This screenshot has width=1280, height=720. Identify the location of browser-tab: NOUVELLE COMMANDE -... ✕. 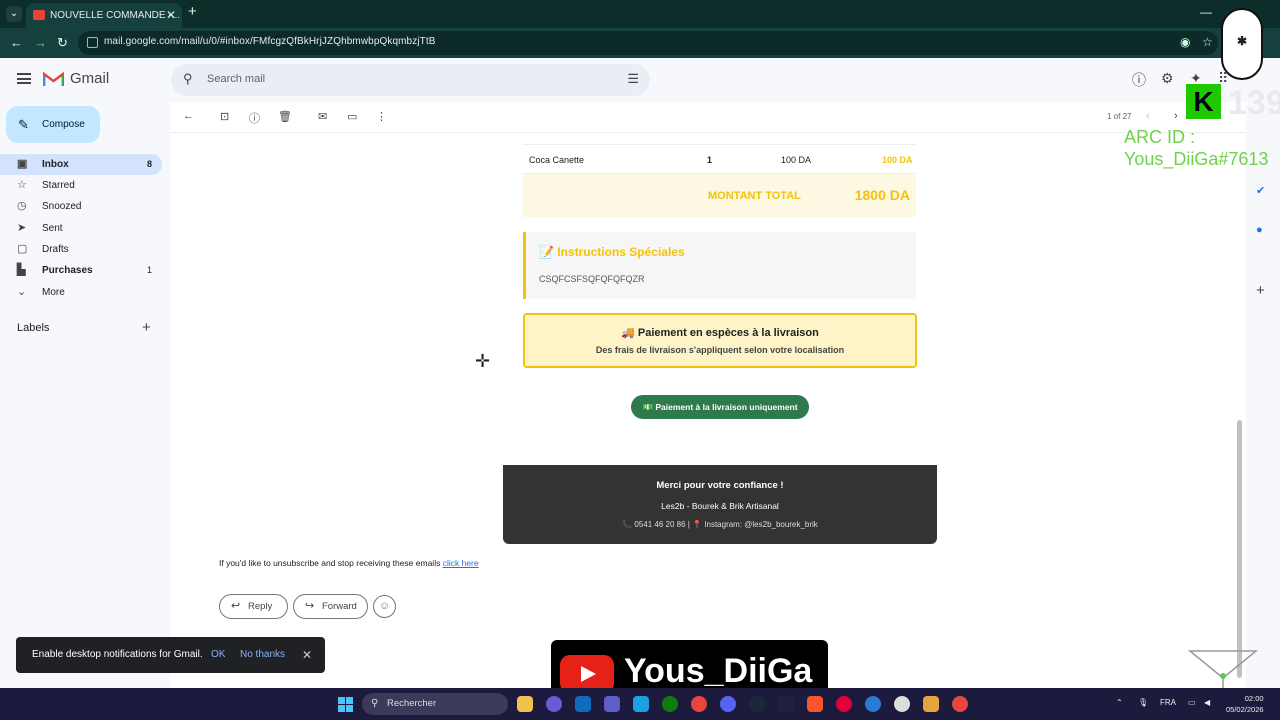
(104, 15).